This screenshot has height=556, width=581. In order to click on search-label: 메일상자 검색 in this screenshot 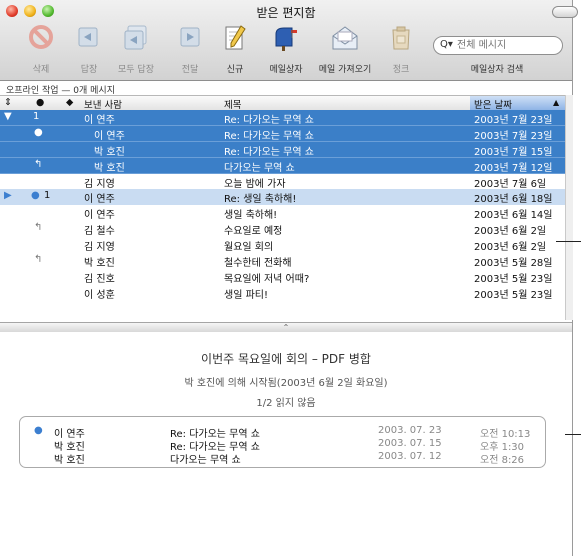, I will do `click(497, 70)`.